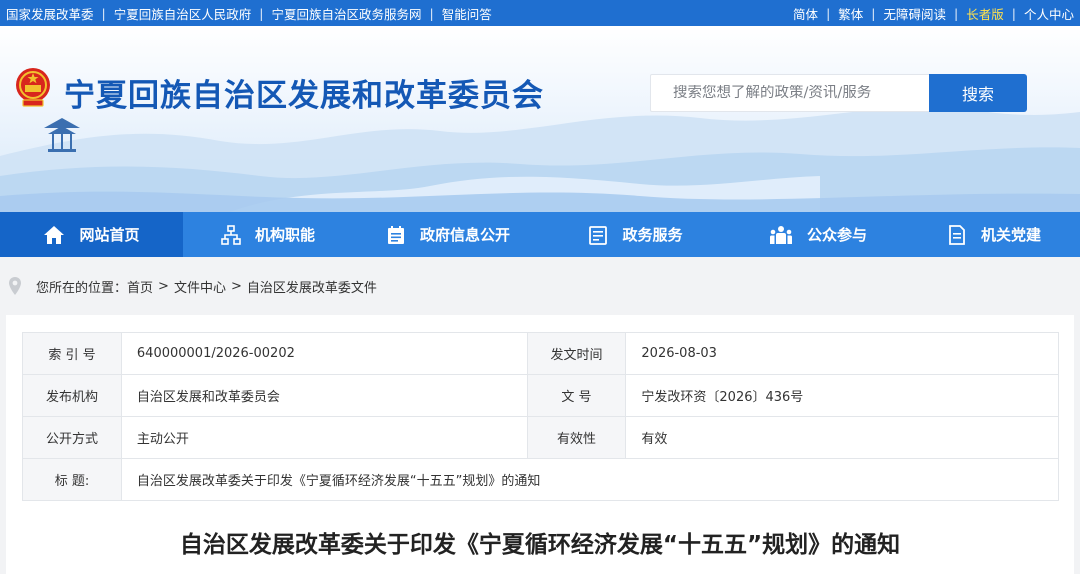 The width and height of the screenshot is (1080, 574). I want to click on meta-row: 公开方式 主动公开 有效性 有效, so click(540, 437).